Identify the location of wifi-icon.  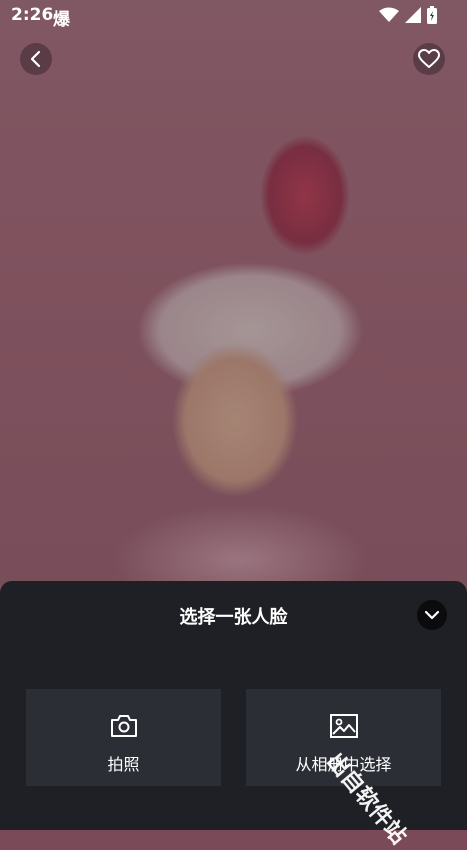
(389, 14).